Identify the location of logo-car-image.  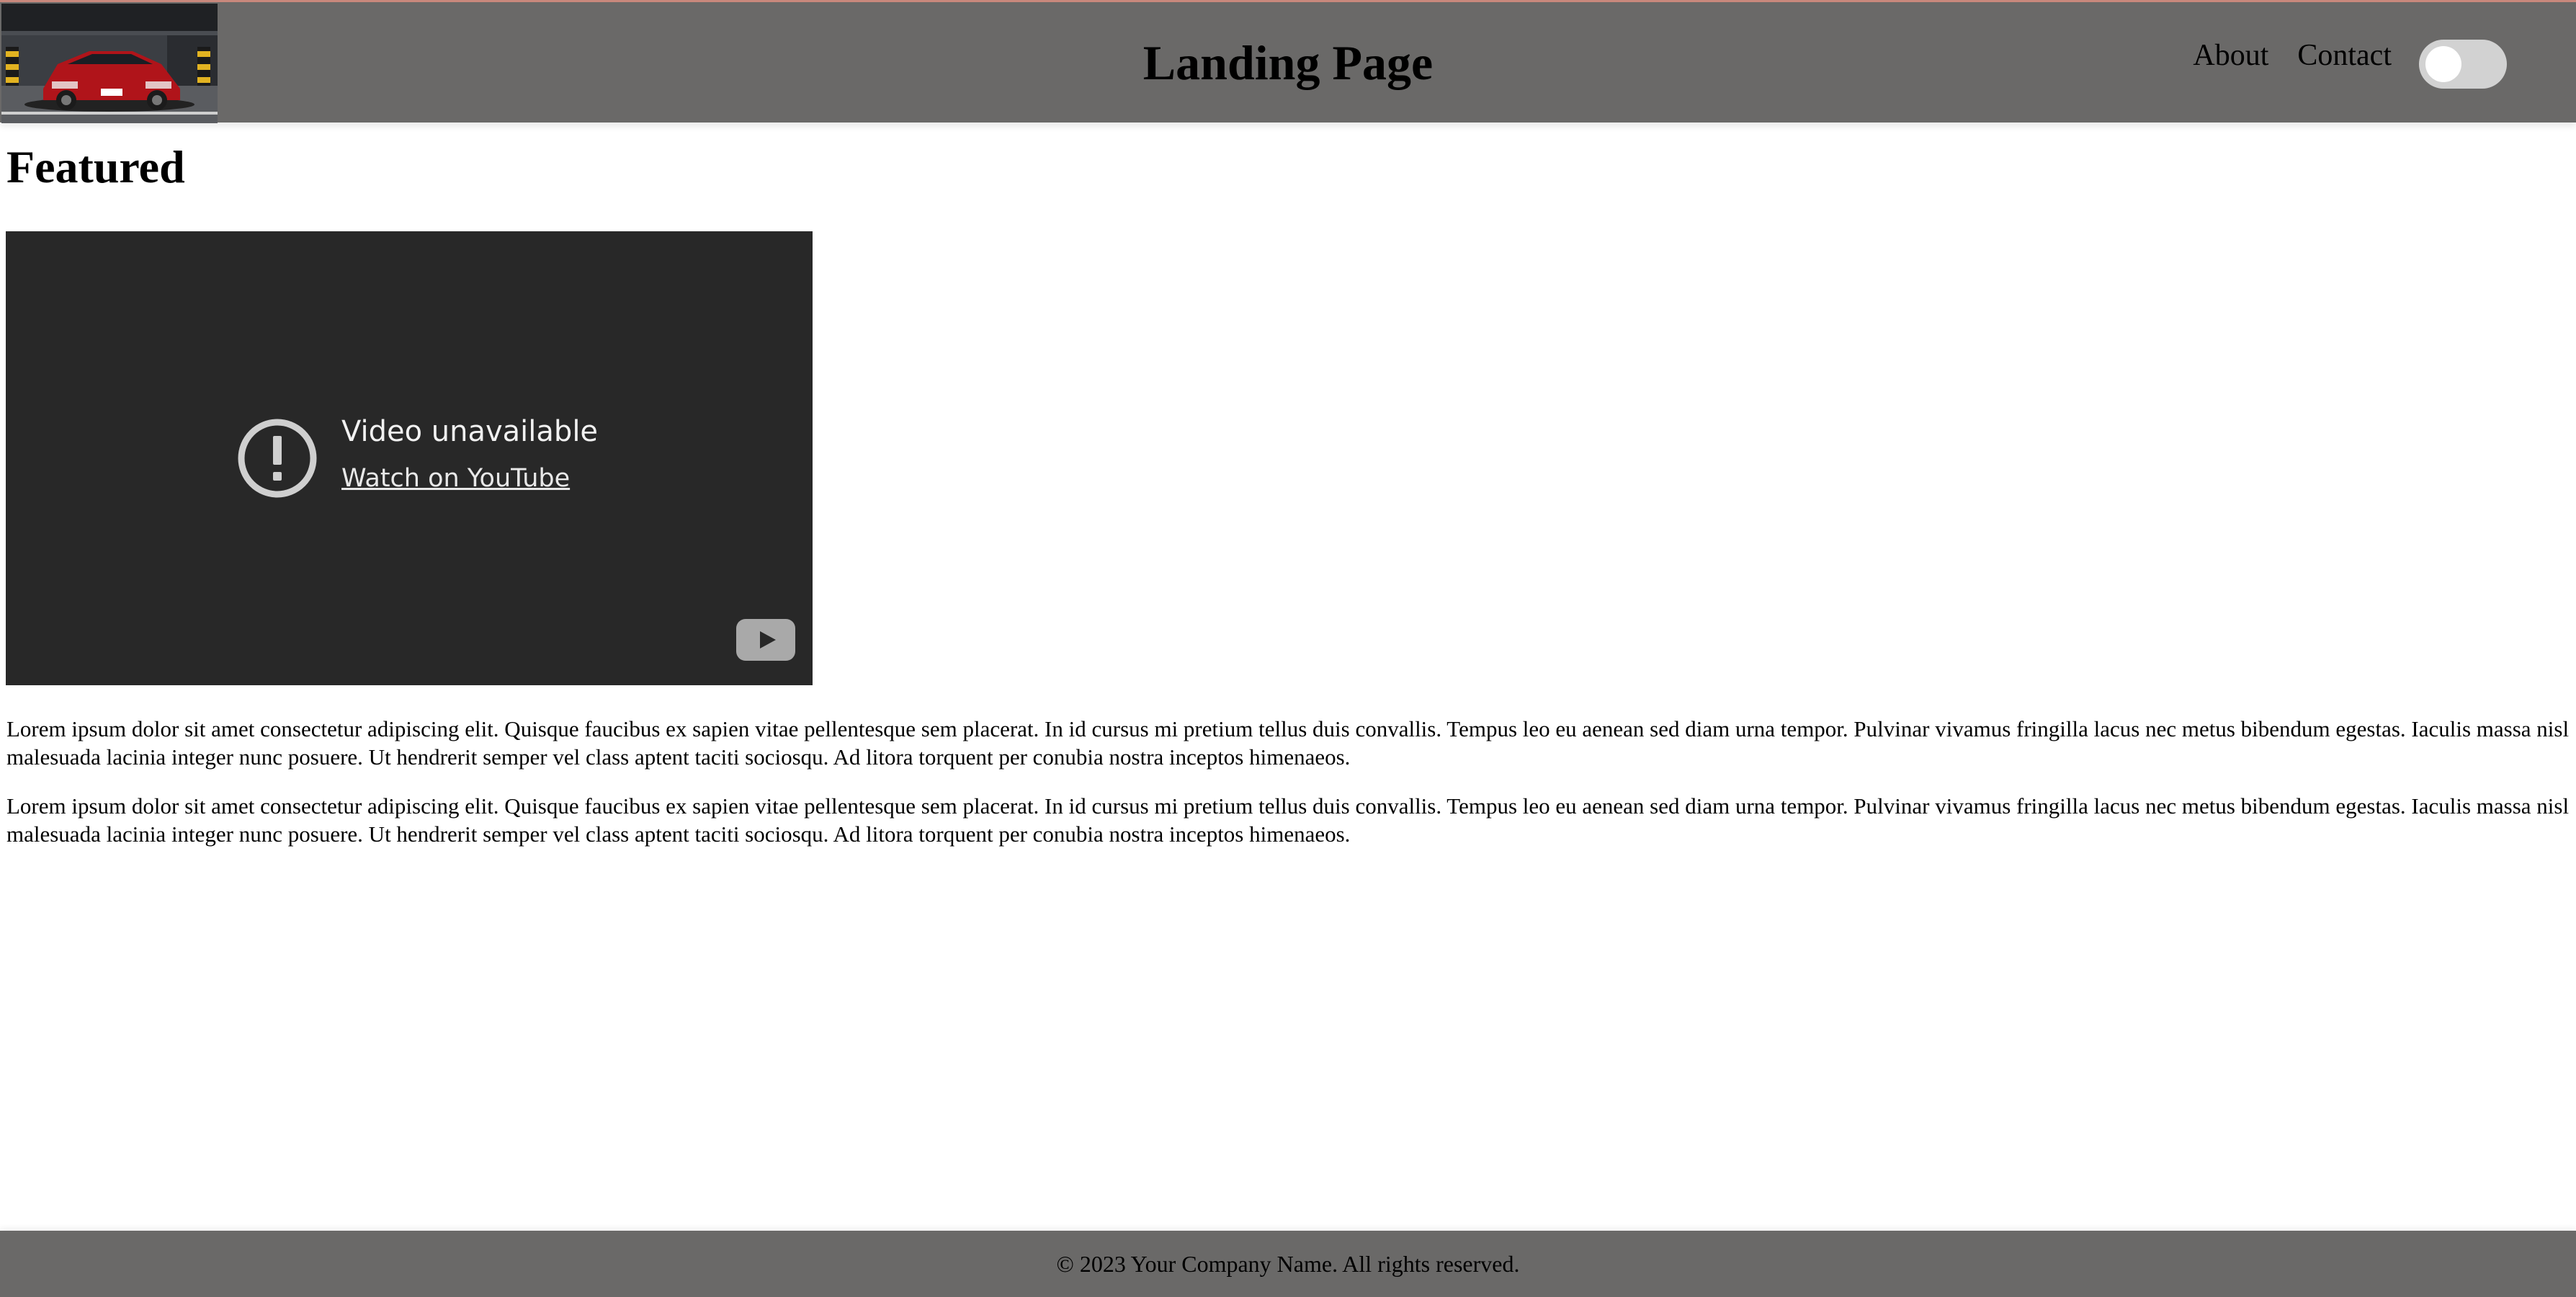
(109, 63).